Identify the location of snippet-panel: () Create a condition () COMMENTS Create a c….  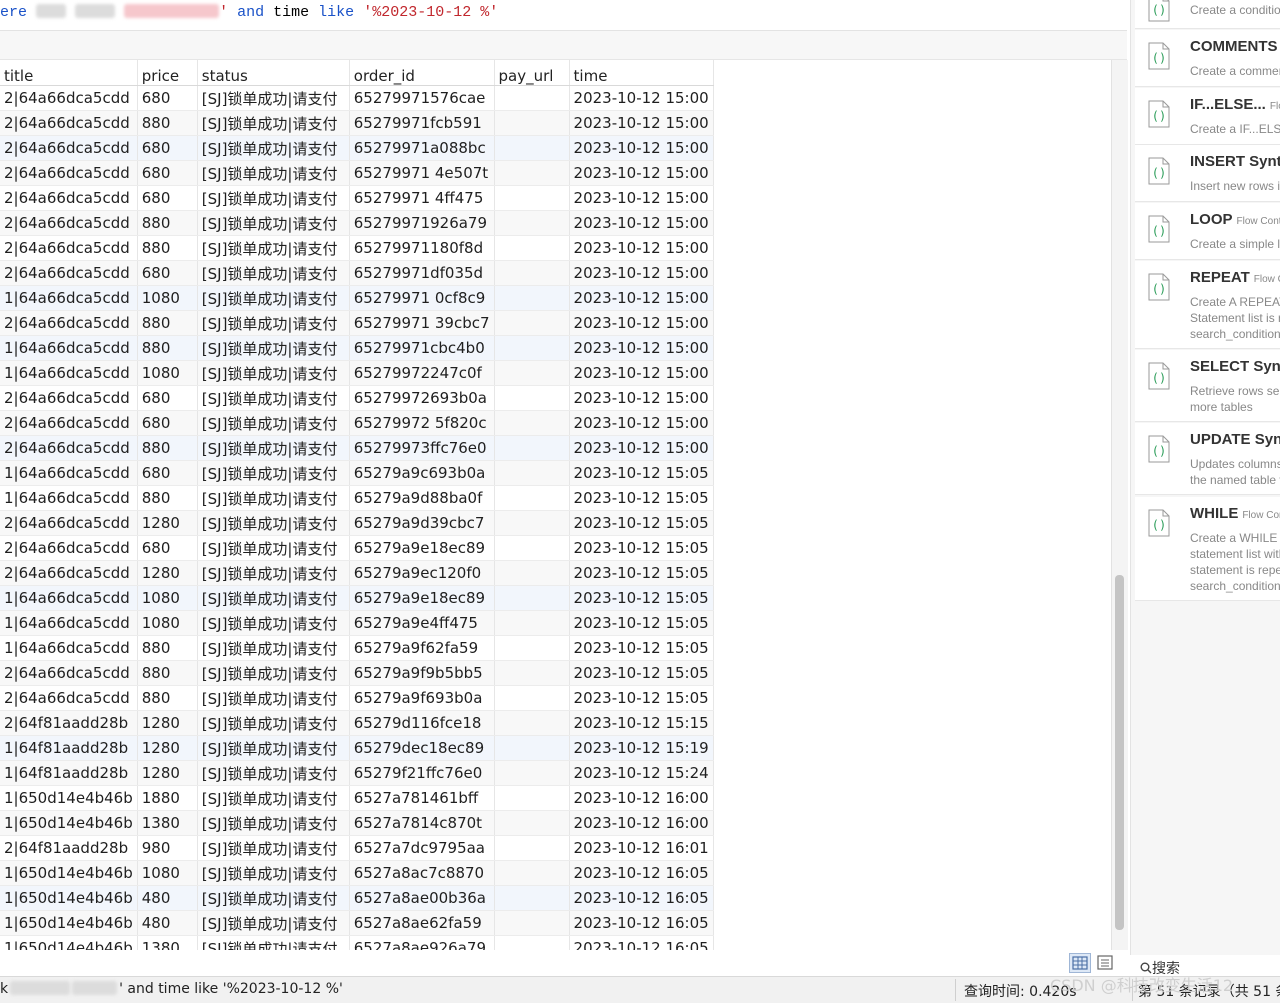
(1205, 477).